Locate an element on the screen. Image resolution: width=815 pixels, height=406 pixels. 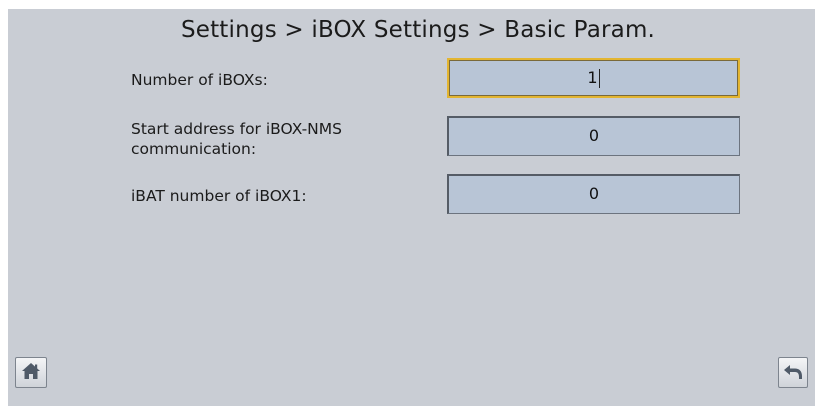
text-cursor is located at coordinates (599, 78).